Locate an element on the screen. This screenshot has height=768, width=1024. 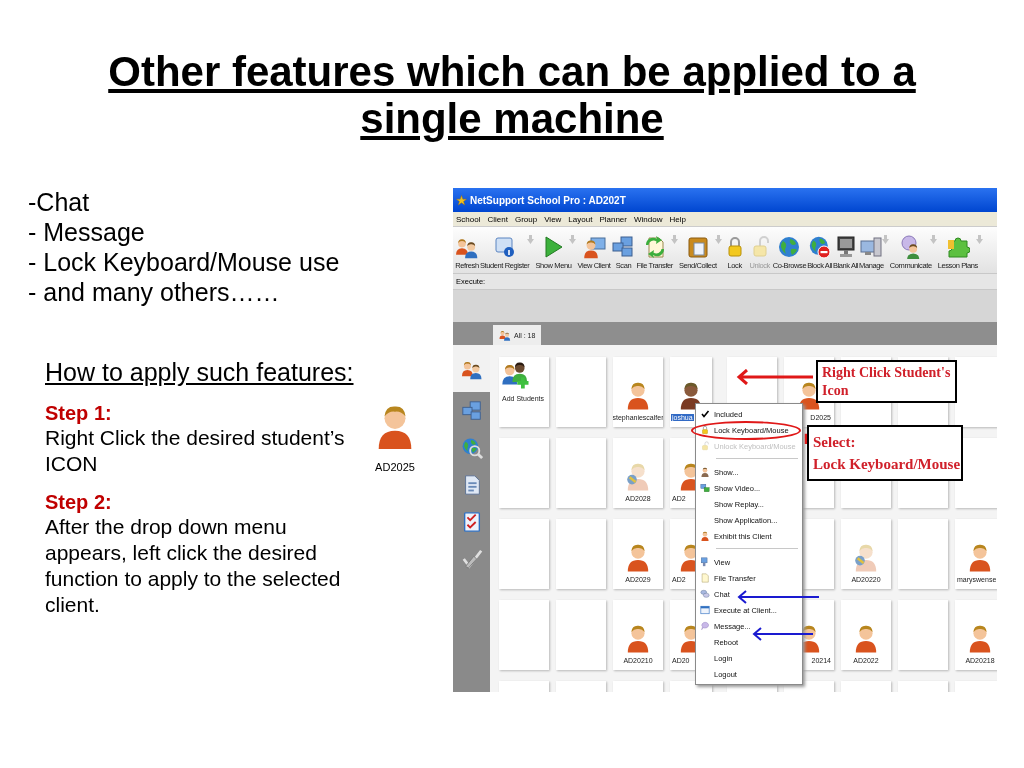
people-icon is located at coordinates (505, 335).